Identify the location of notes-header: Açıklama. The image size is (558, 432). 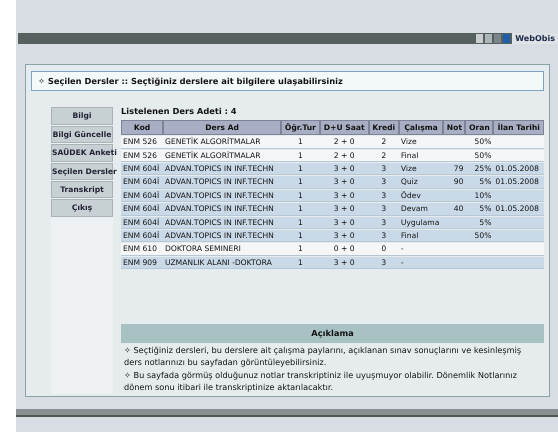
(332, 333).